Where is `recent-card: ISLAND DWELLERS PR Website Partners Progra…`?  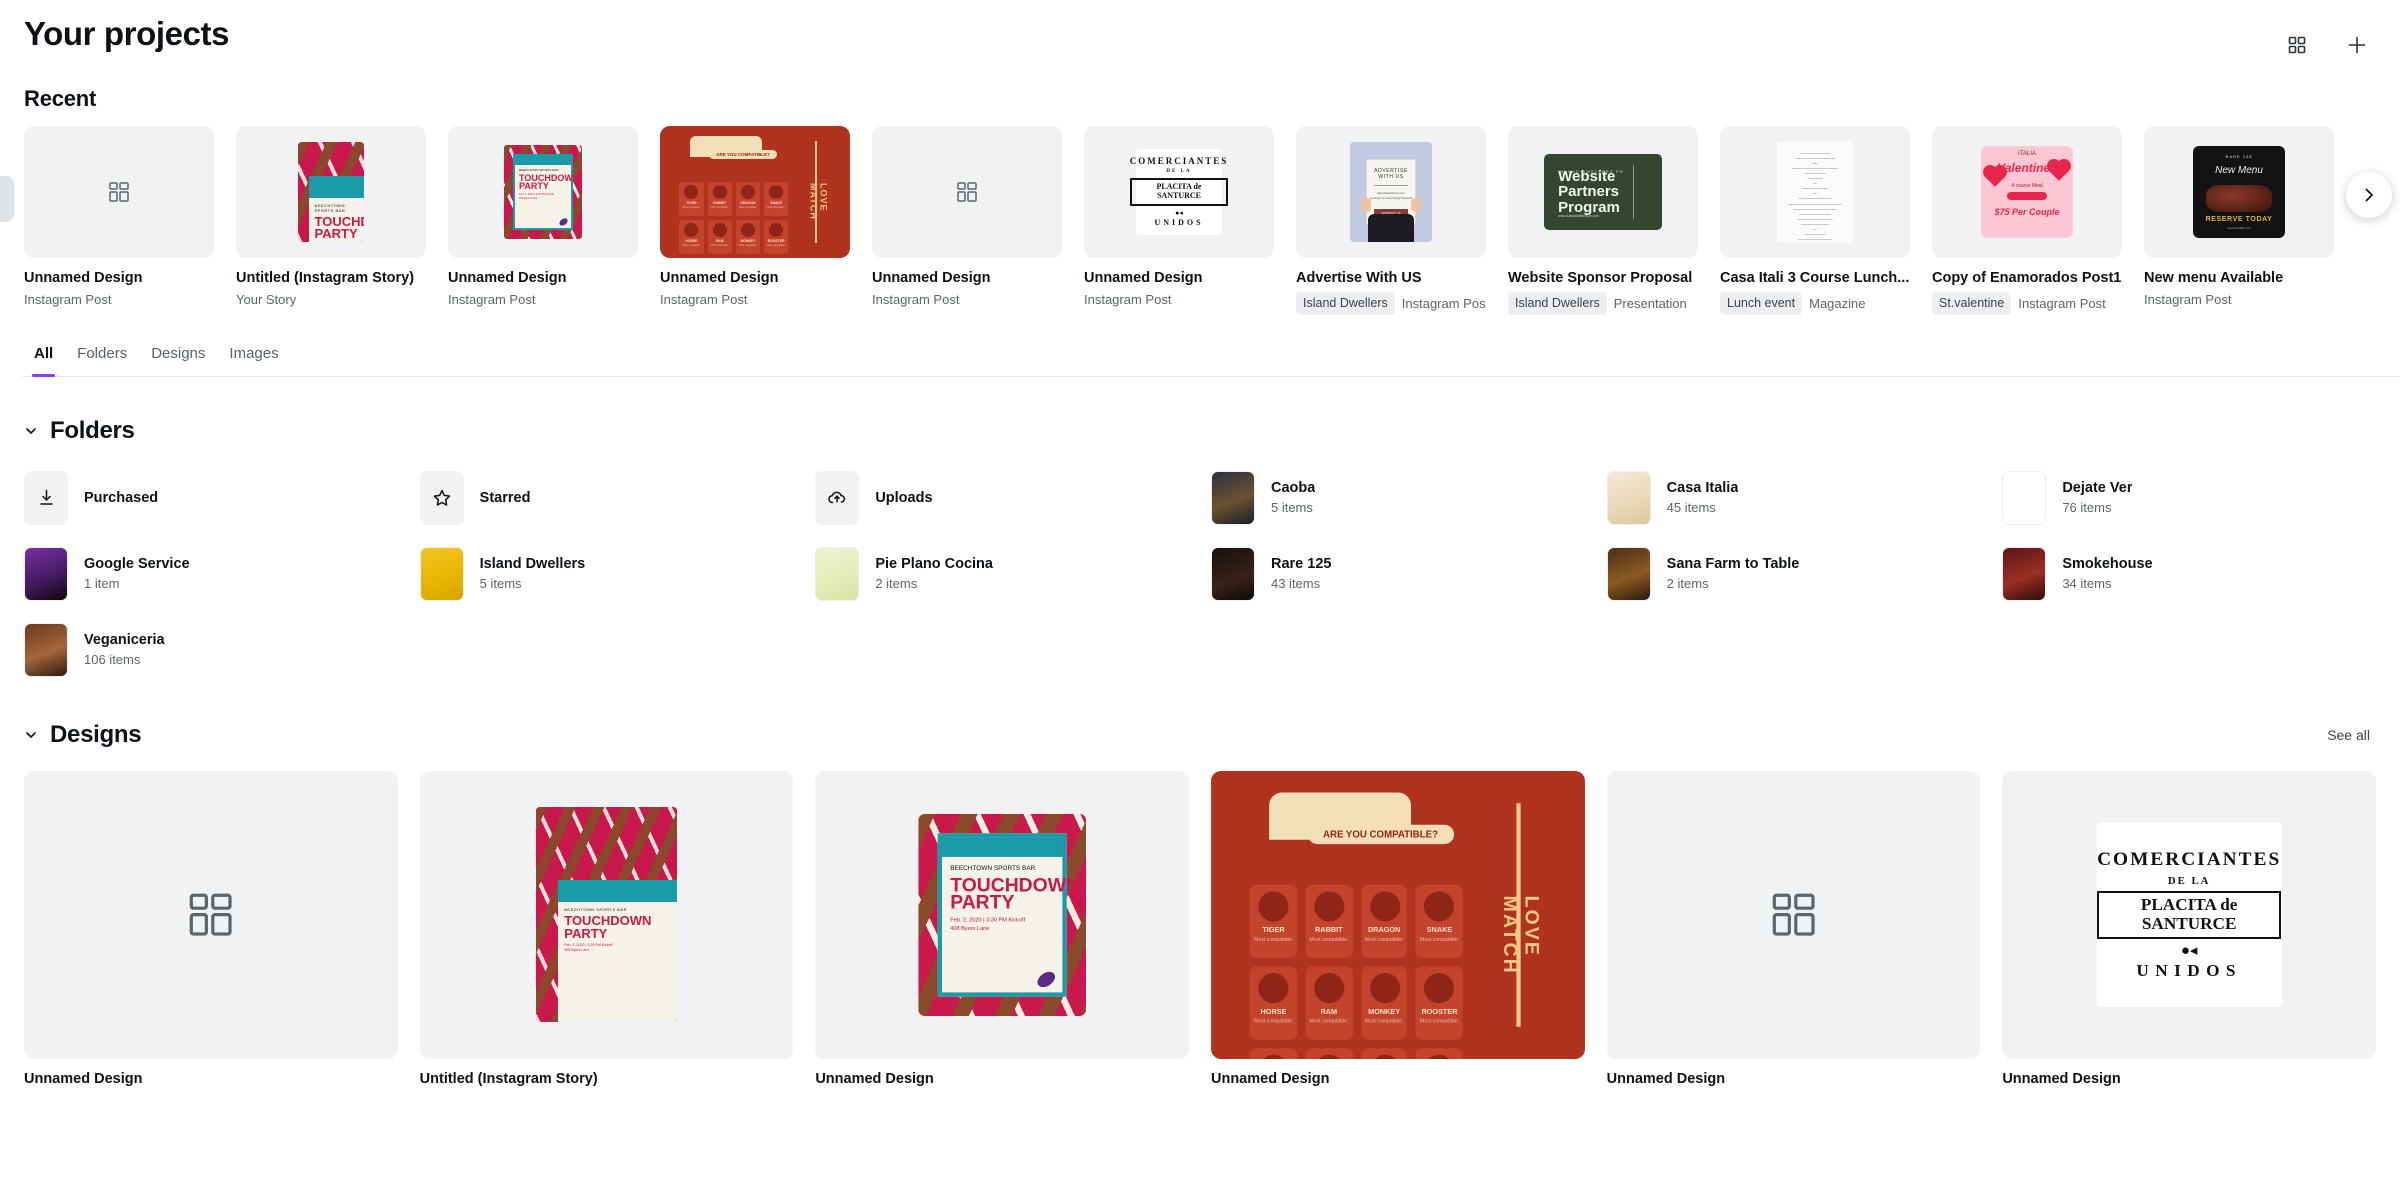
recent-card: ISLAND DWELLERS PR Website Partners Progra… is located at coordinates (1603, 220).